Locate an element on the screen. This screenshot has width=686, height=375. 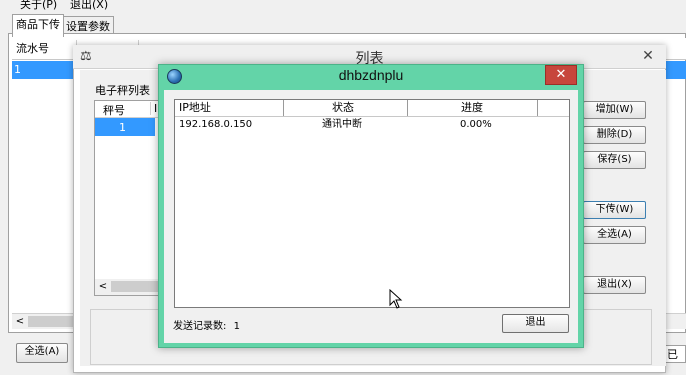
column-header-second: I is located at coordinates (153, 108).